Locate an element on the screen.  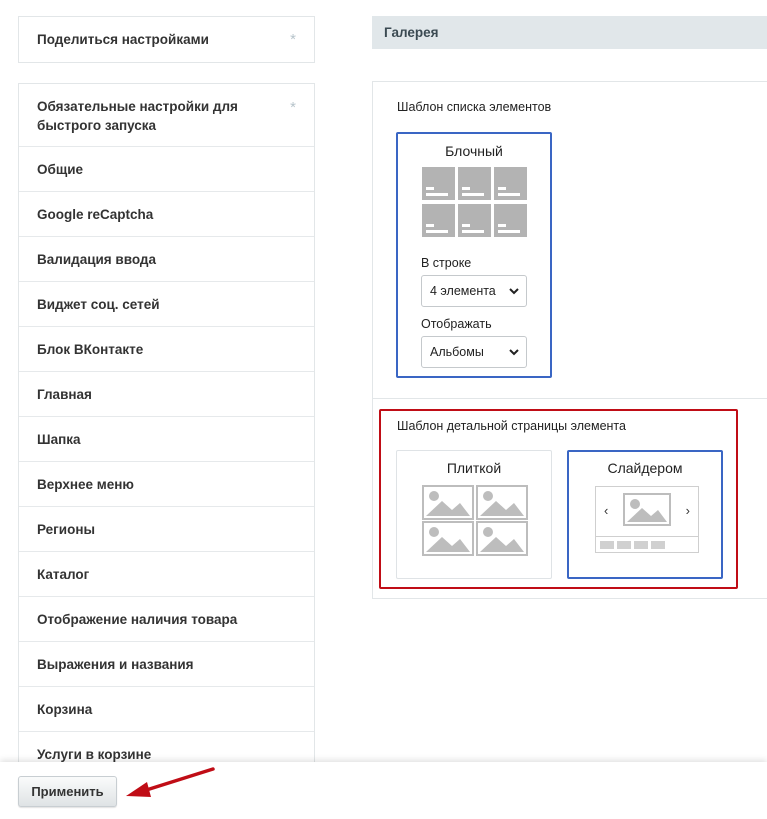
apply-button: Применить is located at coordinates (67, 791).